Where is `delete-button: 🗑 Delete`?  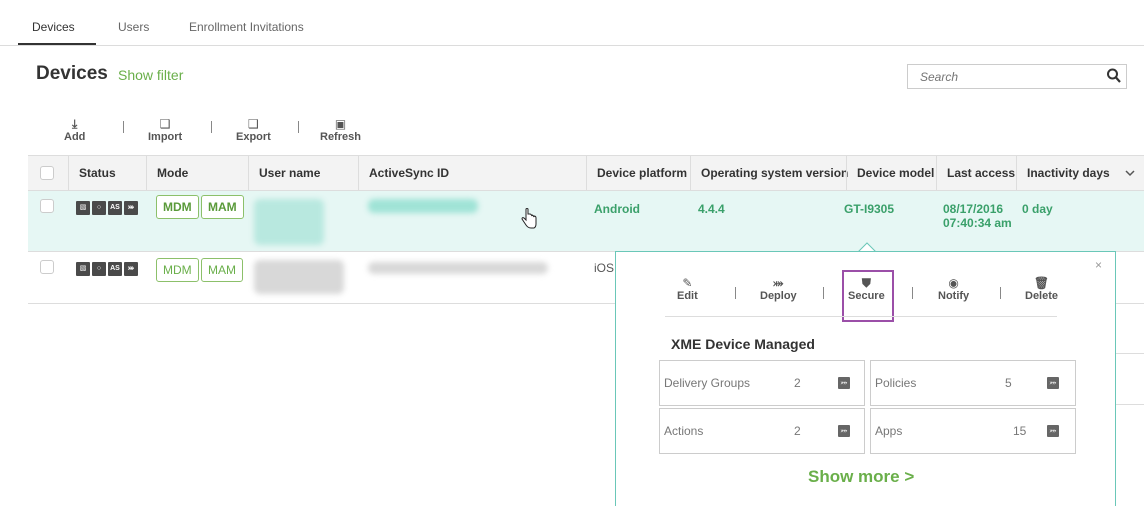
delete-button: 🗑 Delete is located at coordinates (1041, 289).